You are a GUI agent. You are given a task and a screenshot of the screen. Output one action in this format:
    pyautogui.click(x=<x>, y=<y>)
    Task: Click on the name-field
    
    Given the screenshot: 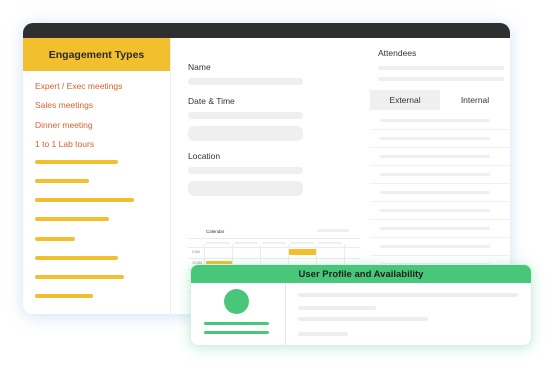 What is the action you would take?
    pyautogui.click(x=245, y=81)
    